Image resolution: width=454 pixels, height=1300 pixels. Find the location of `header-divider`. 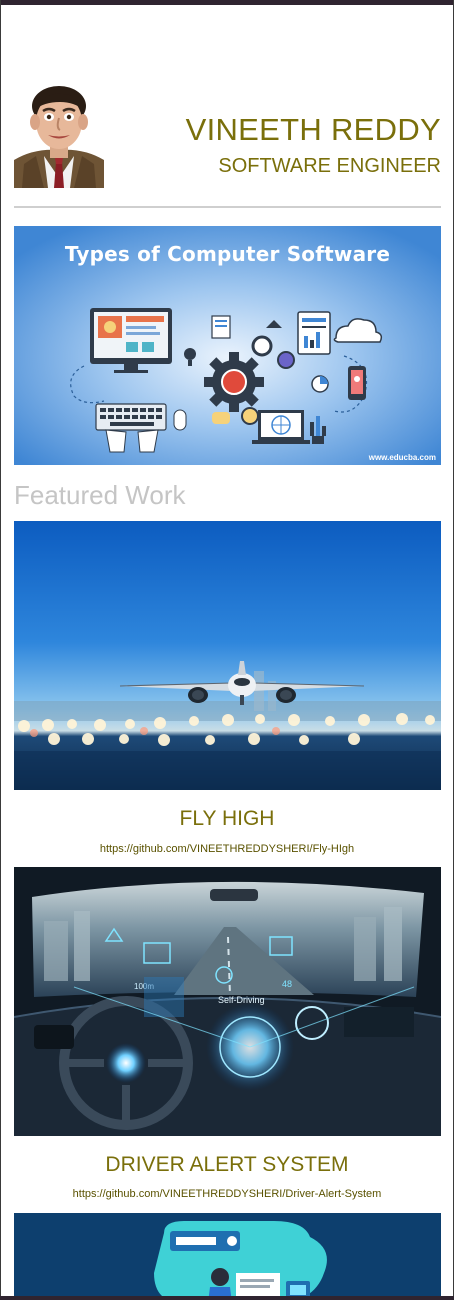

header-divider is located at coordinates (227, 207).